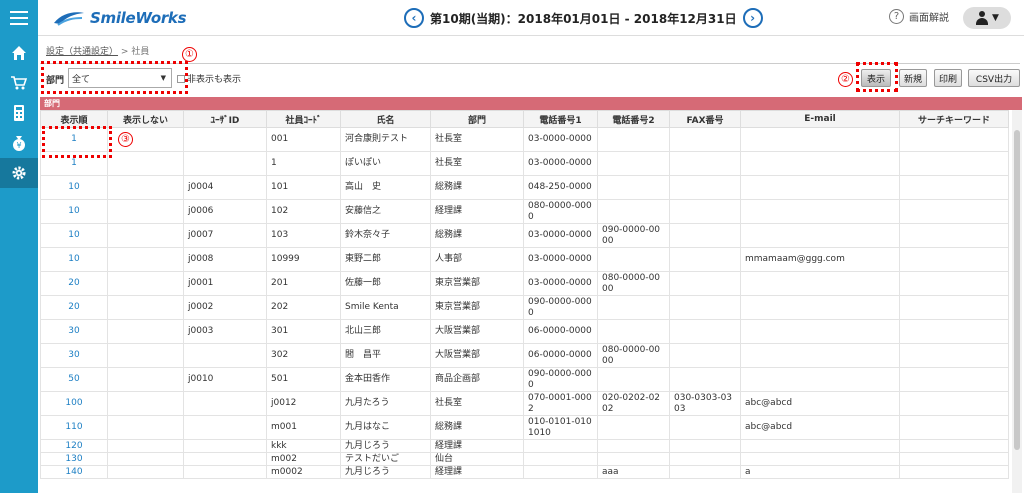 Image resolution: width=1024 pixels, height=493 pixels. I want to click on column-header: FAX番号, so click(705, 119).